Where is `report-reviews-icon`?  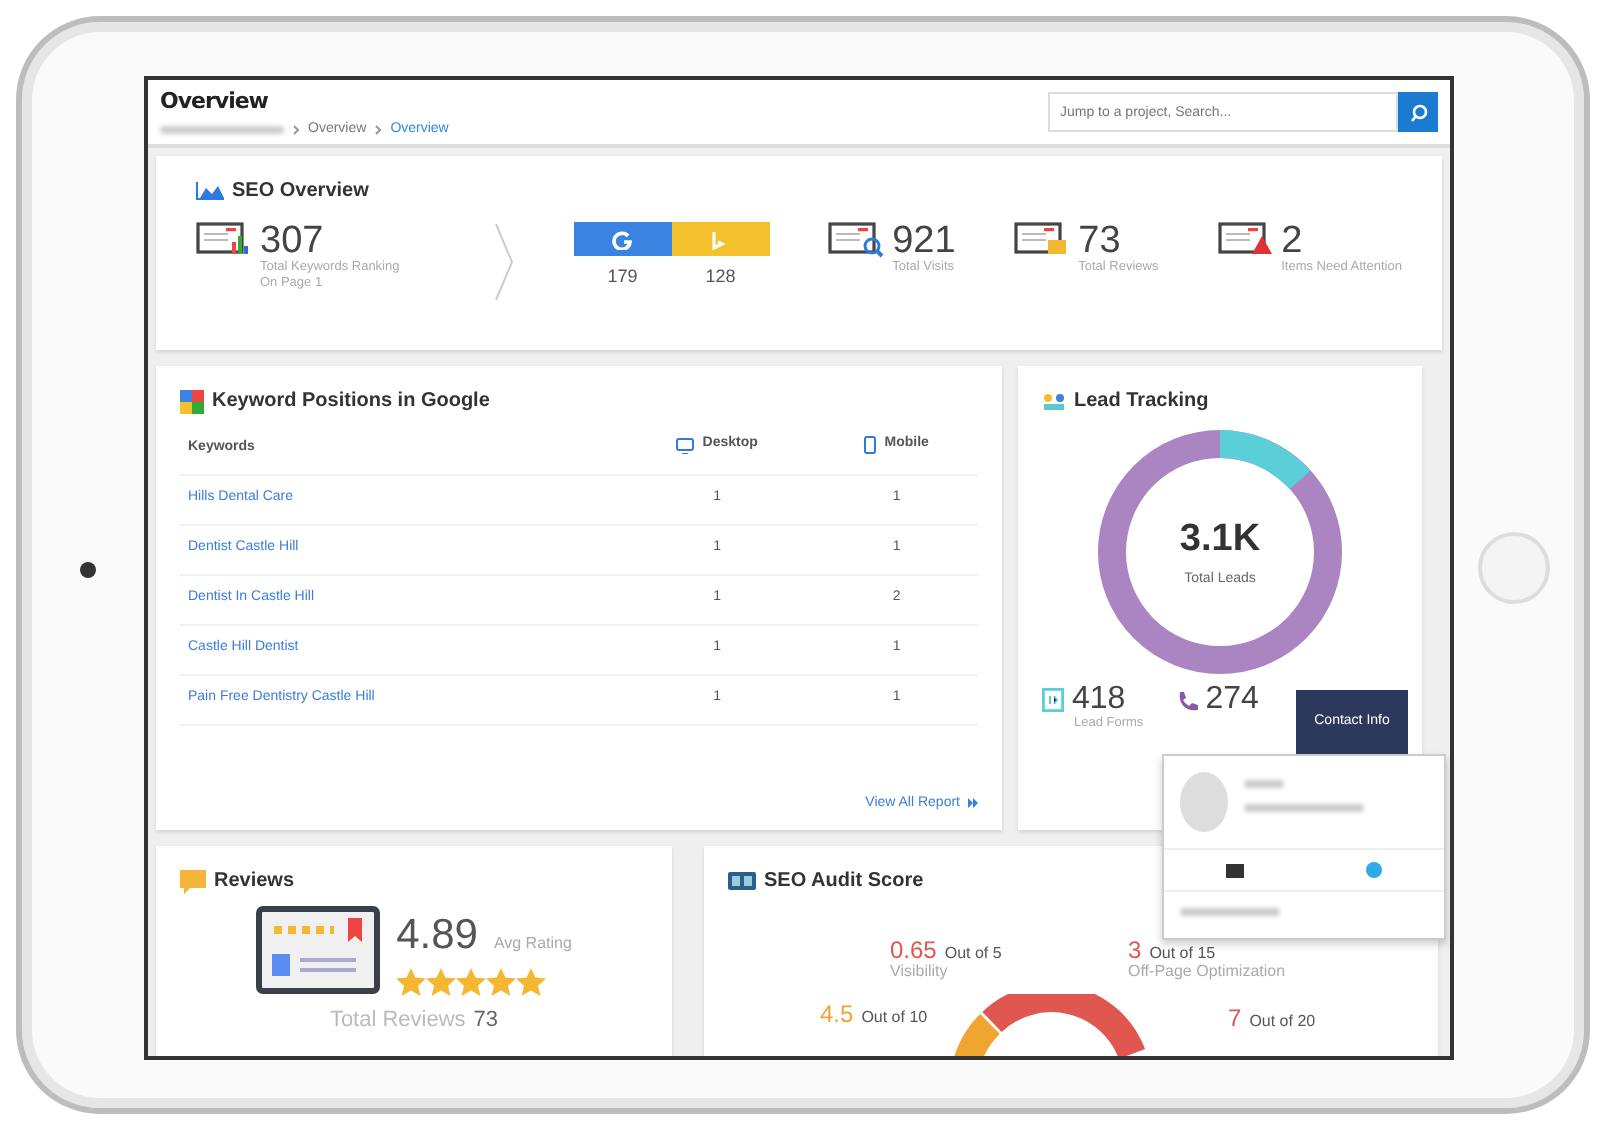 report-reviews-icon is located at coordinates (1042, 240).